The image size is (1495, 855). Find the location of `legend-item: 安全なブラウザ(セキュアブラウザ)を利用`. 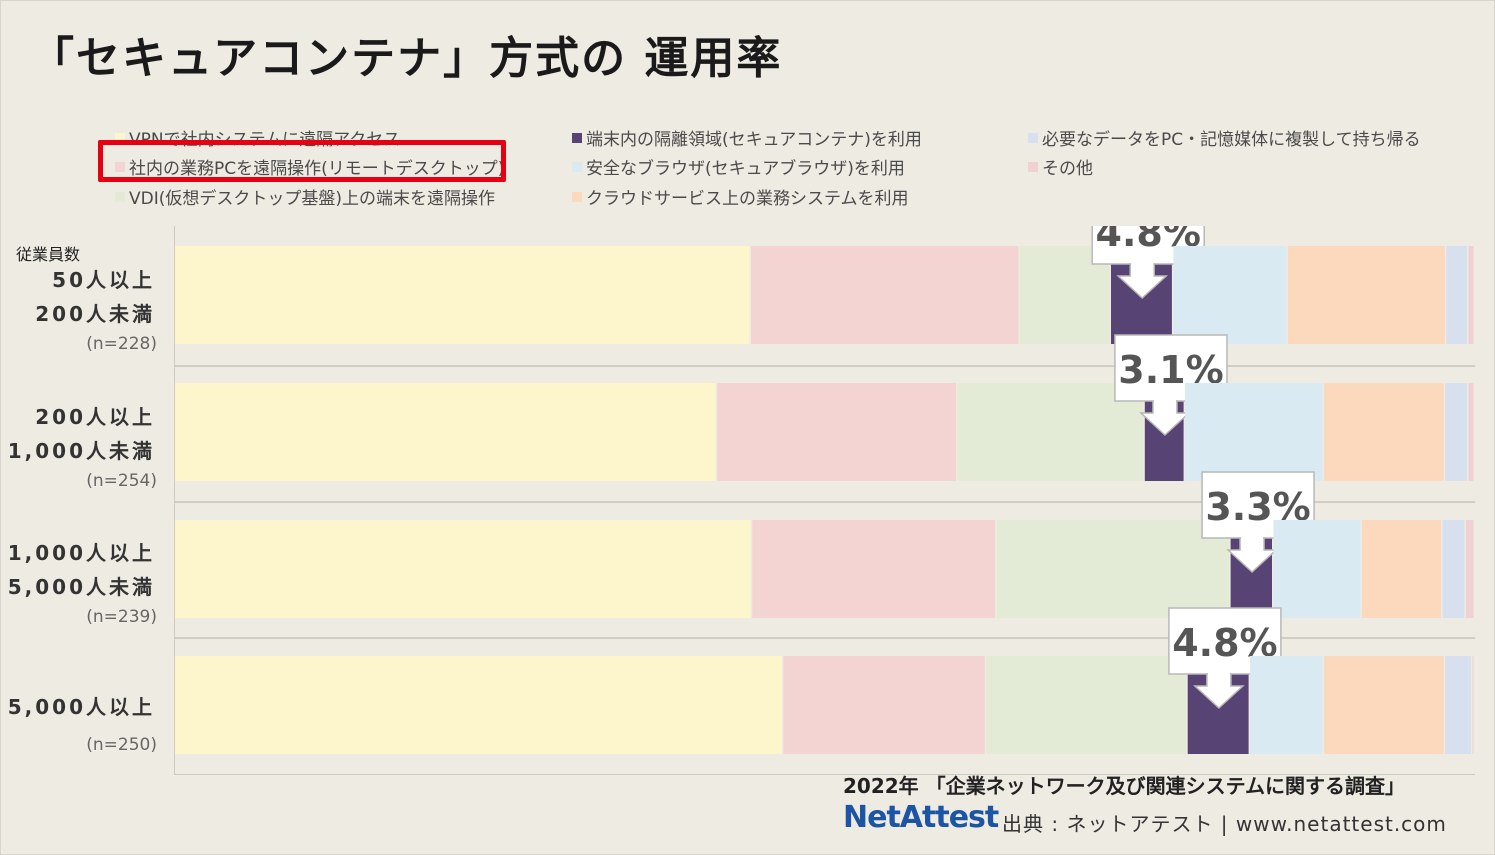

legend-item: 安全なブラウザ(セキュアブラウザ)を利用 is located at coordinates (738, 166).